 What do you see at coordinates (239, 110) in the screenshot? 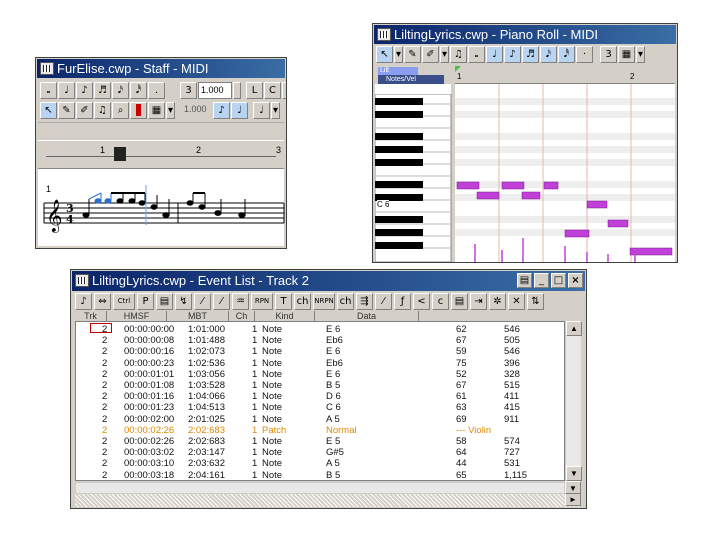
I see `trim-durations-icon: ♩` at bounding box center [239, 110].